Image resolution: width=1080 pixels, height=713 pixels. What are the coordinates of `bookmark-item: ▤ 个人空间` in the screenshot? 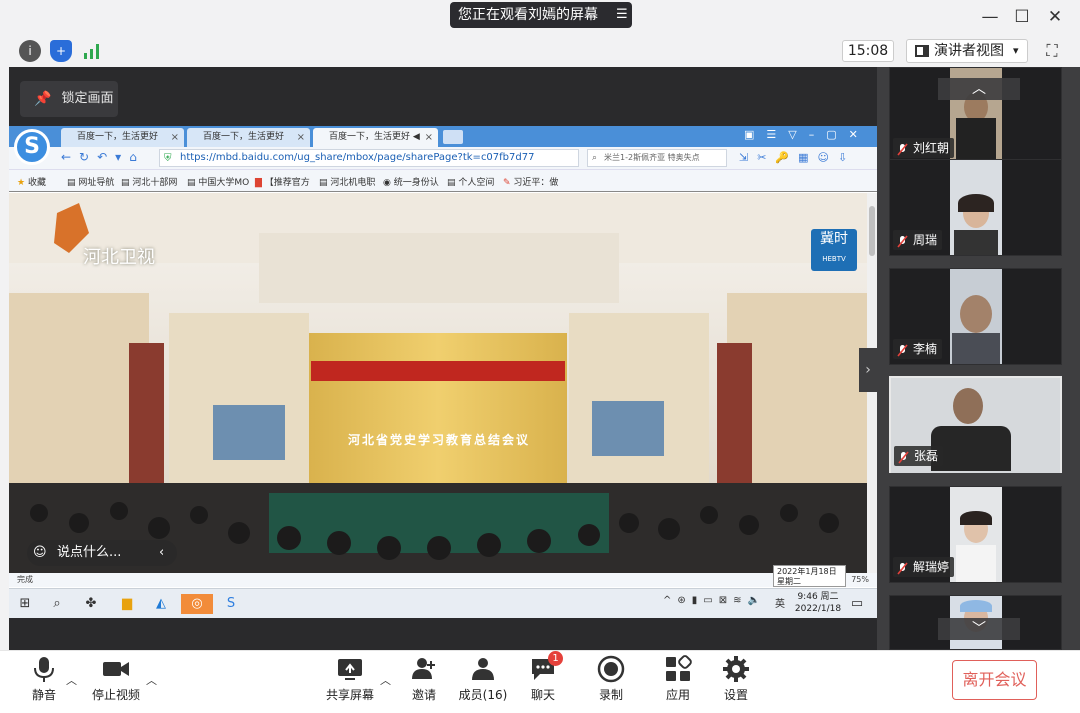 It's located at (470, 181).